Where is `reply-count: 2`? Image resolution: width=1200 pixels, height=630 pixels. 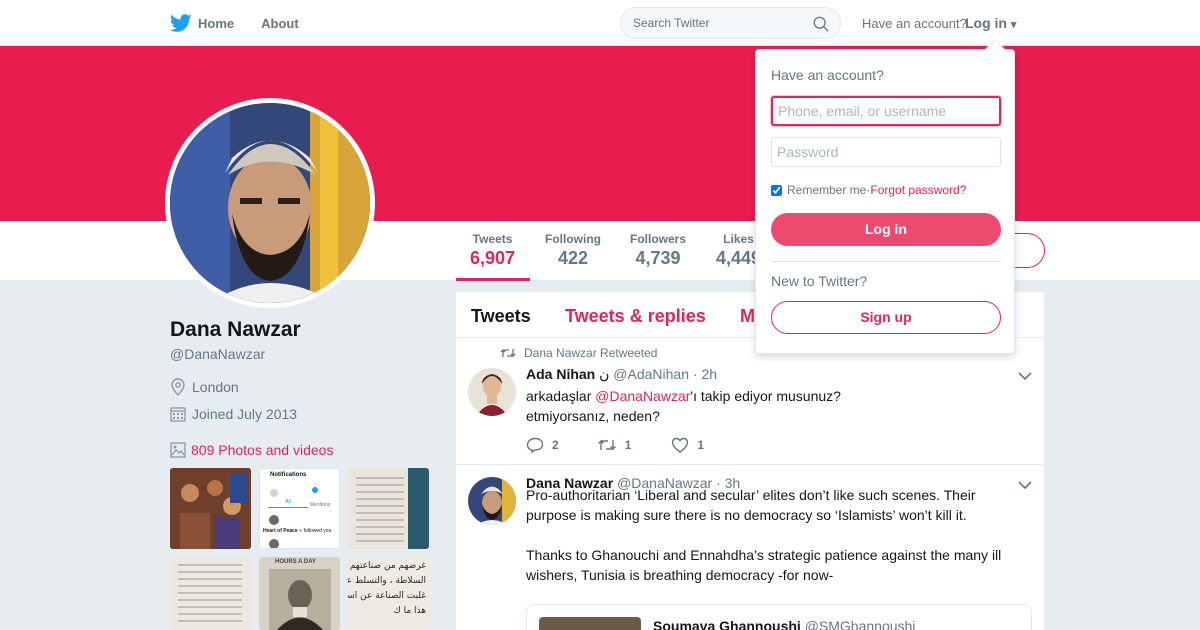
reply-count: 2 is located at coordinates (555, 445).